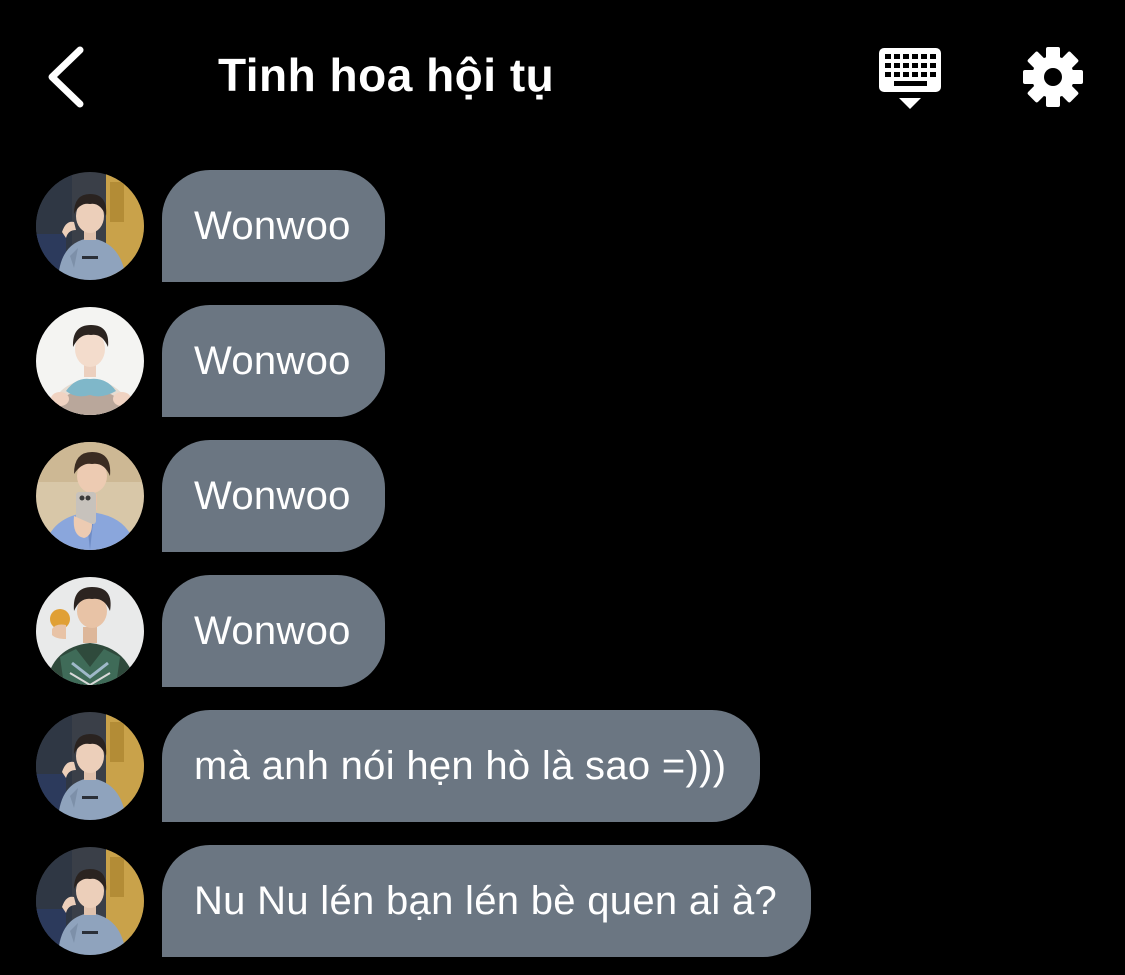 The image size is (1125, 975). What do you see at coordinates (386, 75) in the screenshot?
I see `chat-title: Tinh hoa hội tụ` at bounding box center [386, 75].